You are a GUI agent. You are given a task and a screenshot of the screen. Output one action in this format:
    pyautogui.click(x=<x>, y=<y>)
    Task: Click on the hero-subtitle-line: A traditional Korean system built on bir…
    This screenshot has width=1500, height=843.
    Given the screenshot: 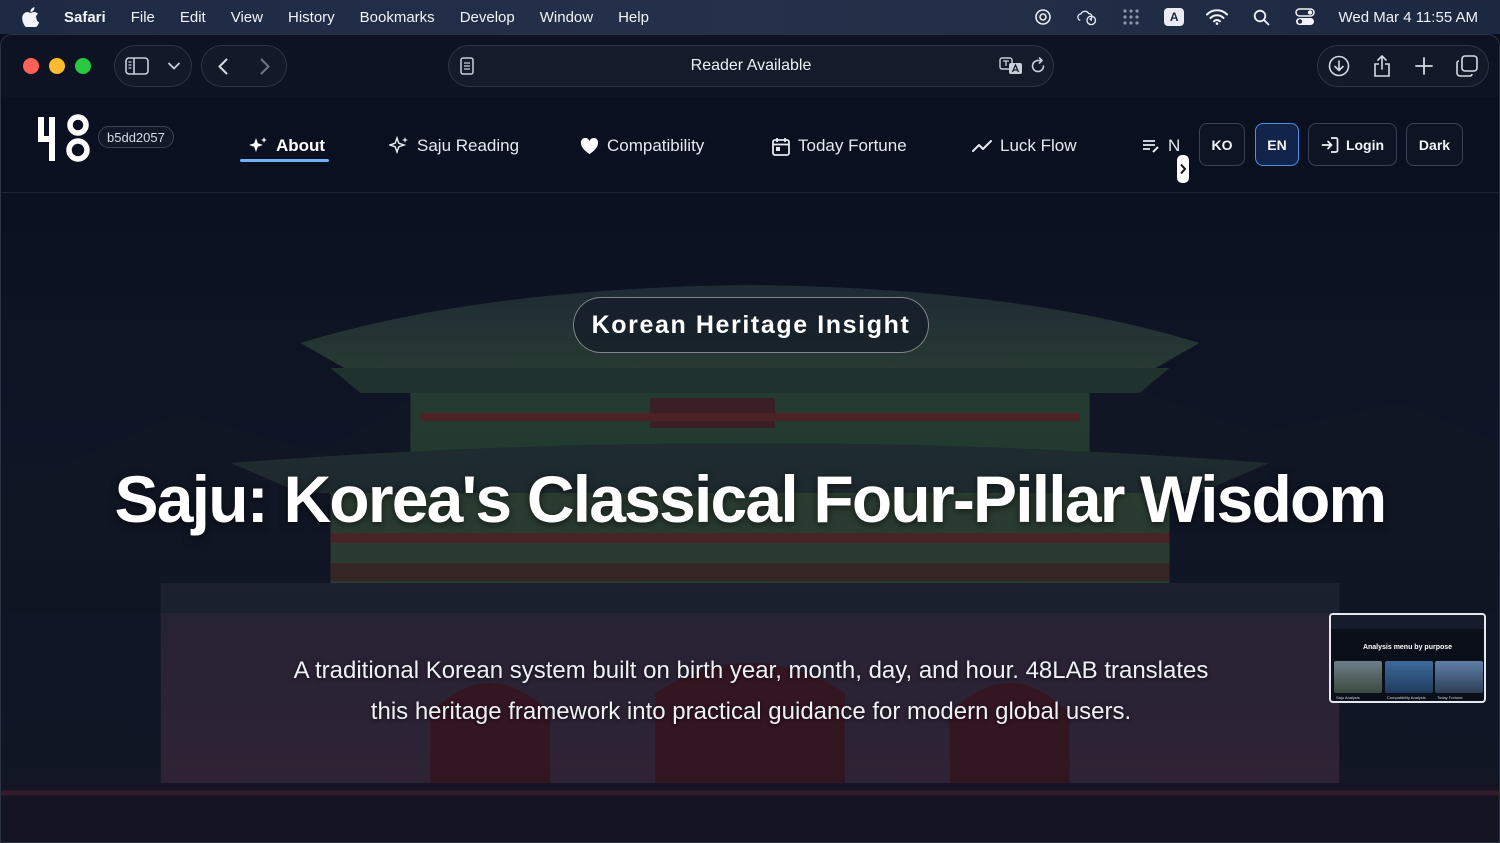 What is the action you would take?
    pyautogui.click(x=751, y=670)
    